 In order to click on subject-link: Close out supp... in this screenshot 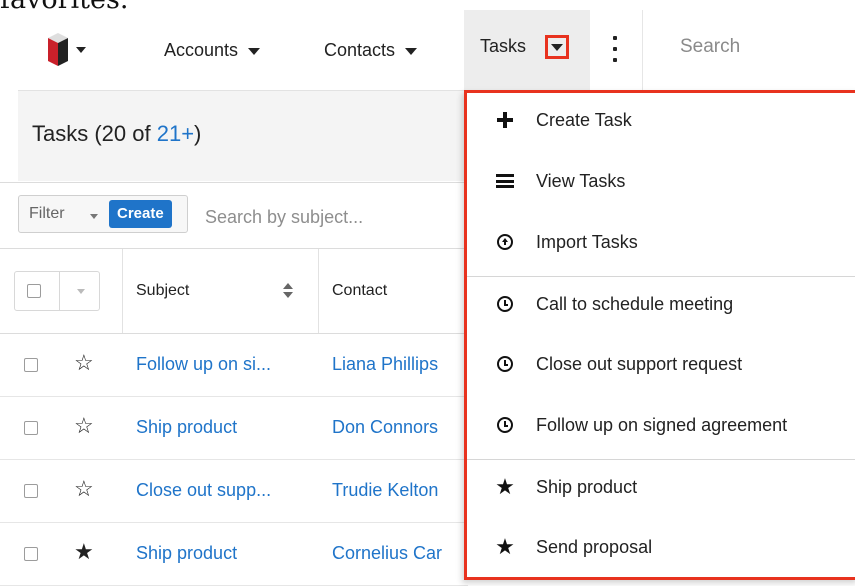, I will do `click(203, 490)`.